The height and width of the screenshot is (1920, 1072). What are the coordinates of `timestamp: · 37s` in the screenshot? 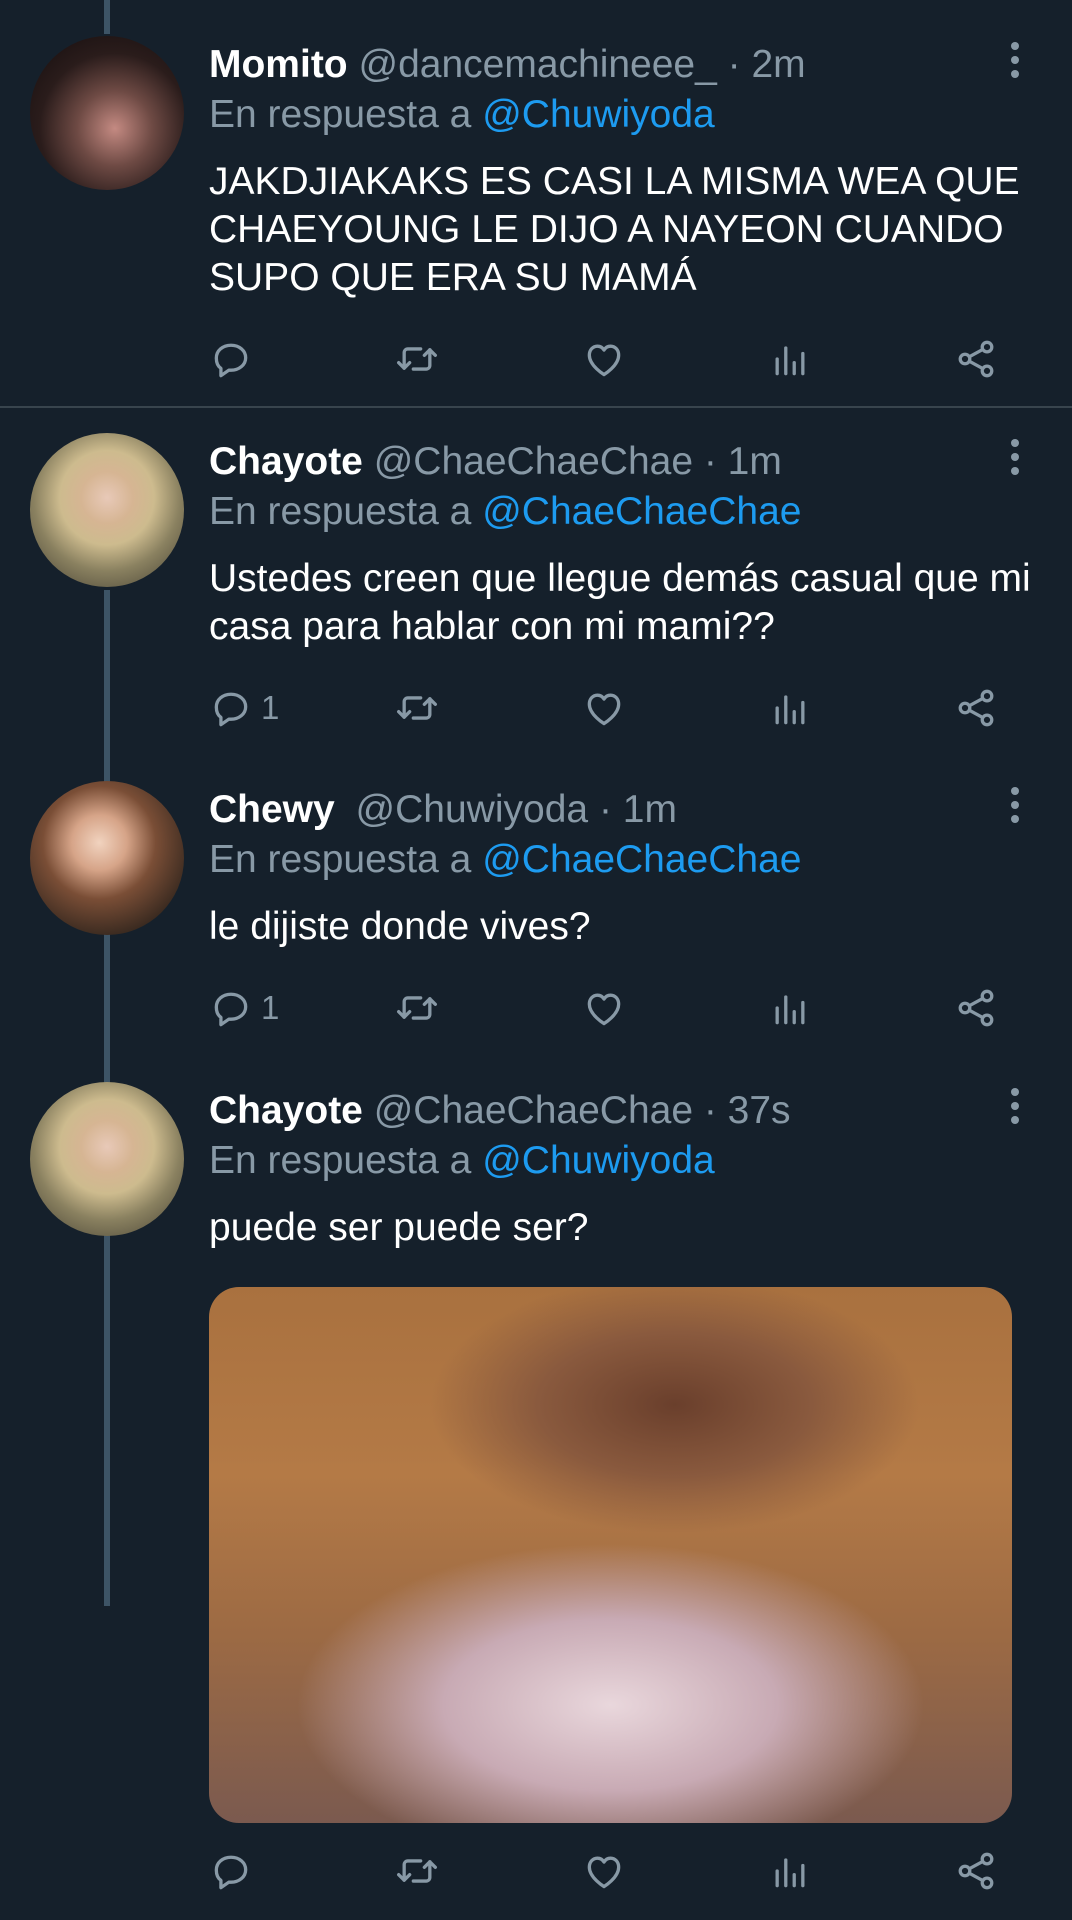 It's located at (747, 1110).